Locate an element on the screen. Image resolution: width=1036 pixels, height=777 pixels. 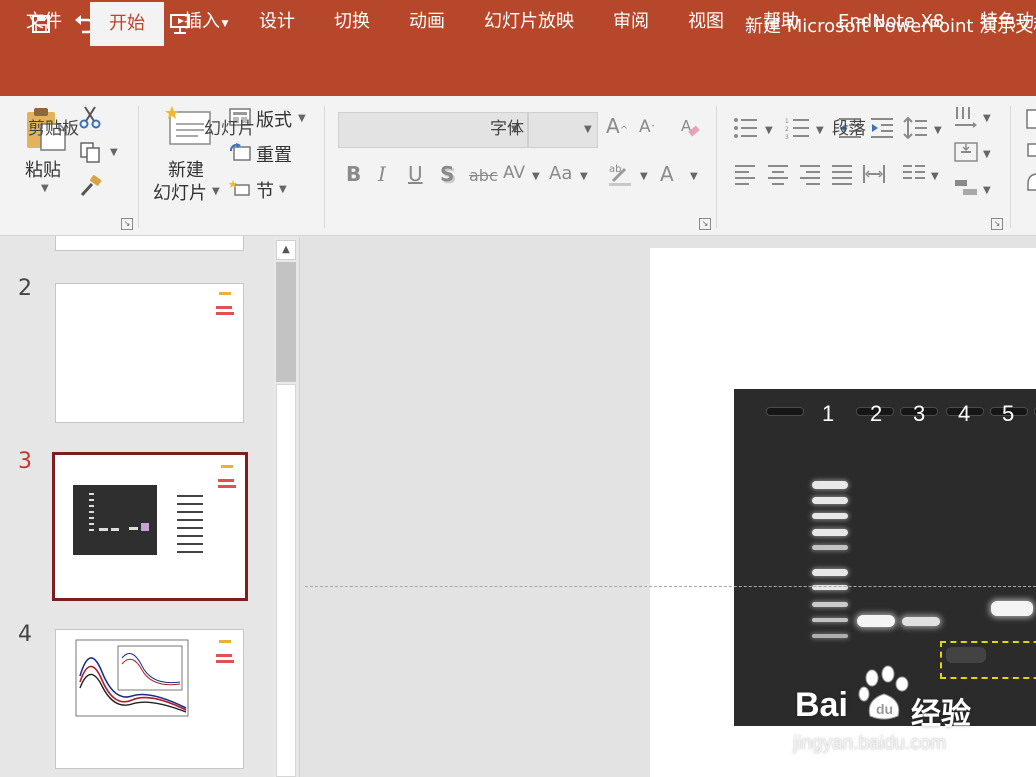
distributed-icon is located at coordinates (874, 174).